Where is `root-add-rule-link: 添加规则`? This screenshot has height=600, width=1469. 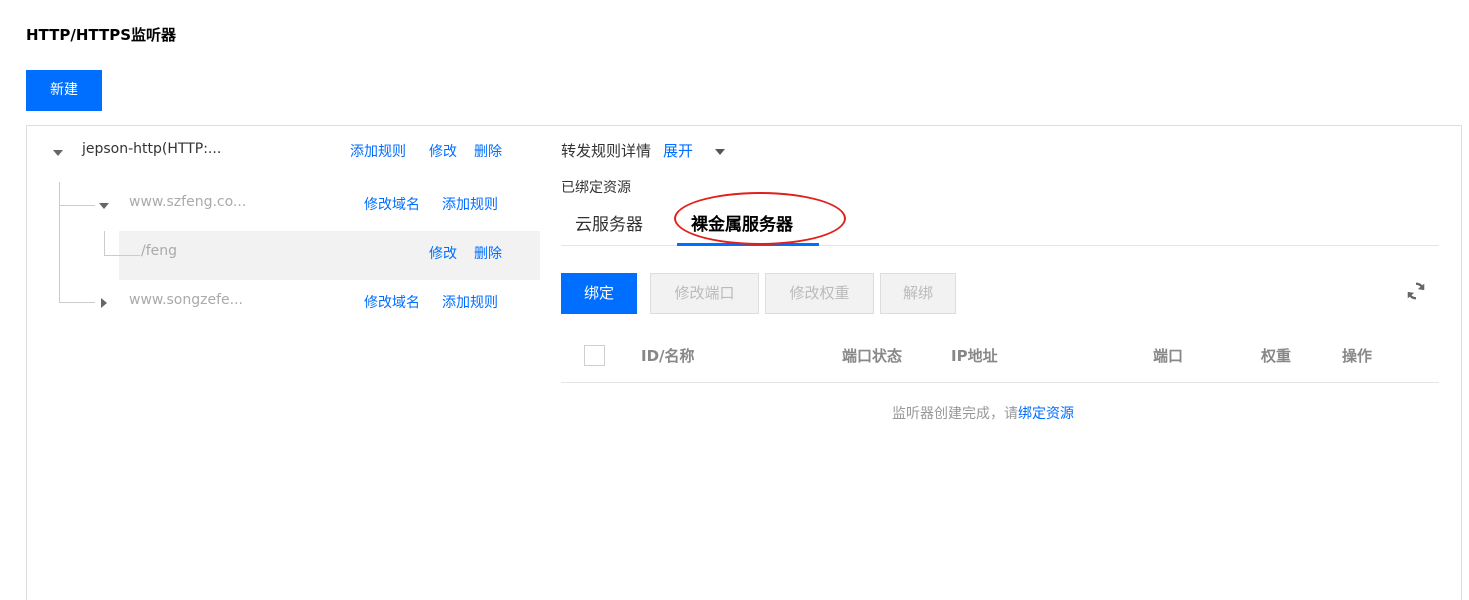 root-add-rule-link: 添加规则 is located at coordinates (378, 151).